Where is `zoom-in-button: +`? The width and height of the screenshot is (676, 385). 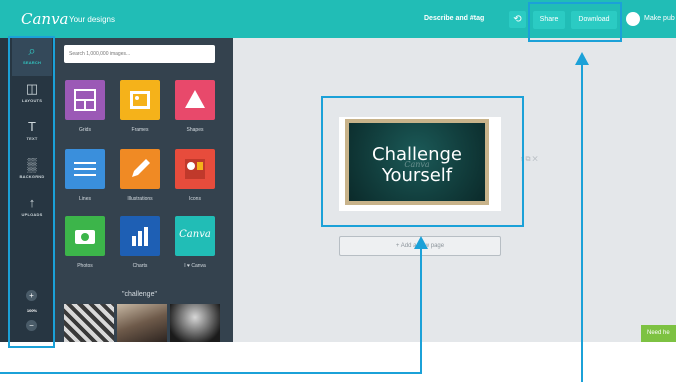
zoom-in-button: + is located at coordinates (31, 295).